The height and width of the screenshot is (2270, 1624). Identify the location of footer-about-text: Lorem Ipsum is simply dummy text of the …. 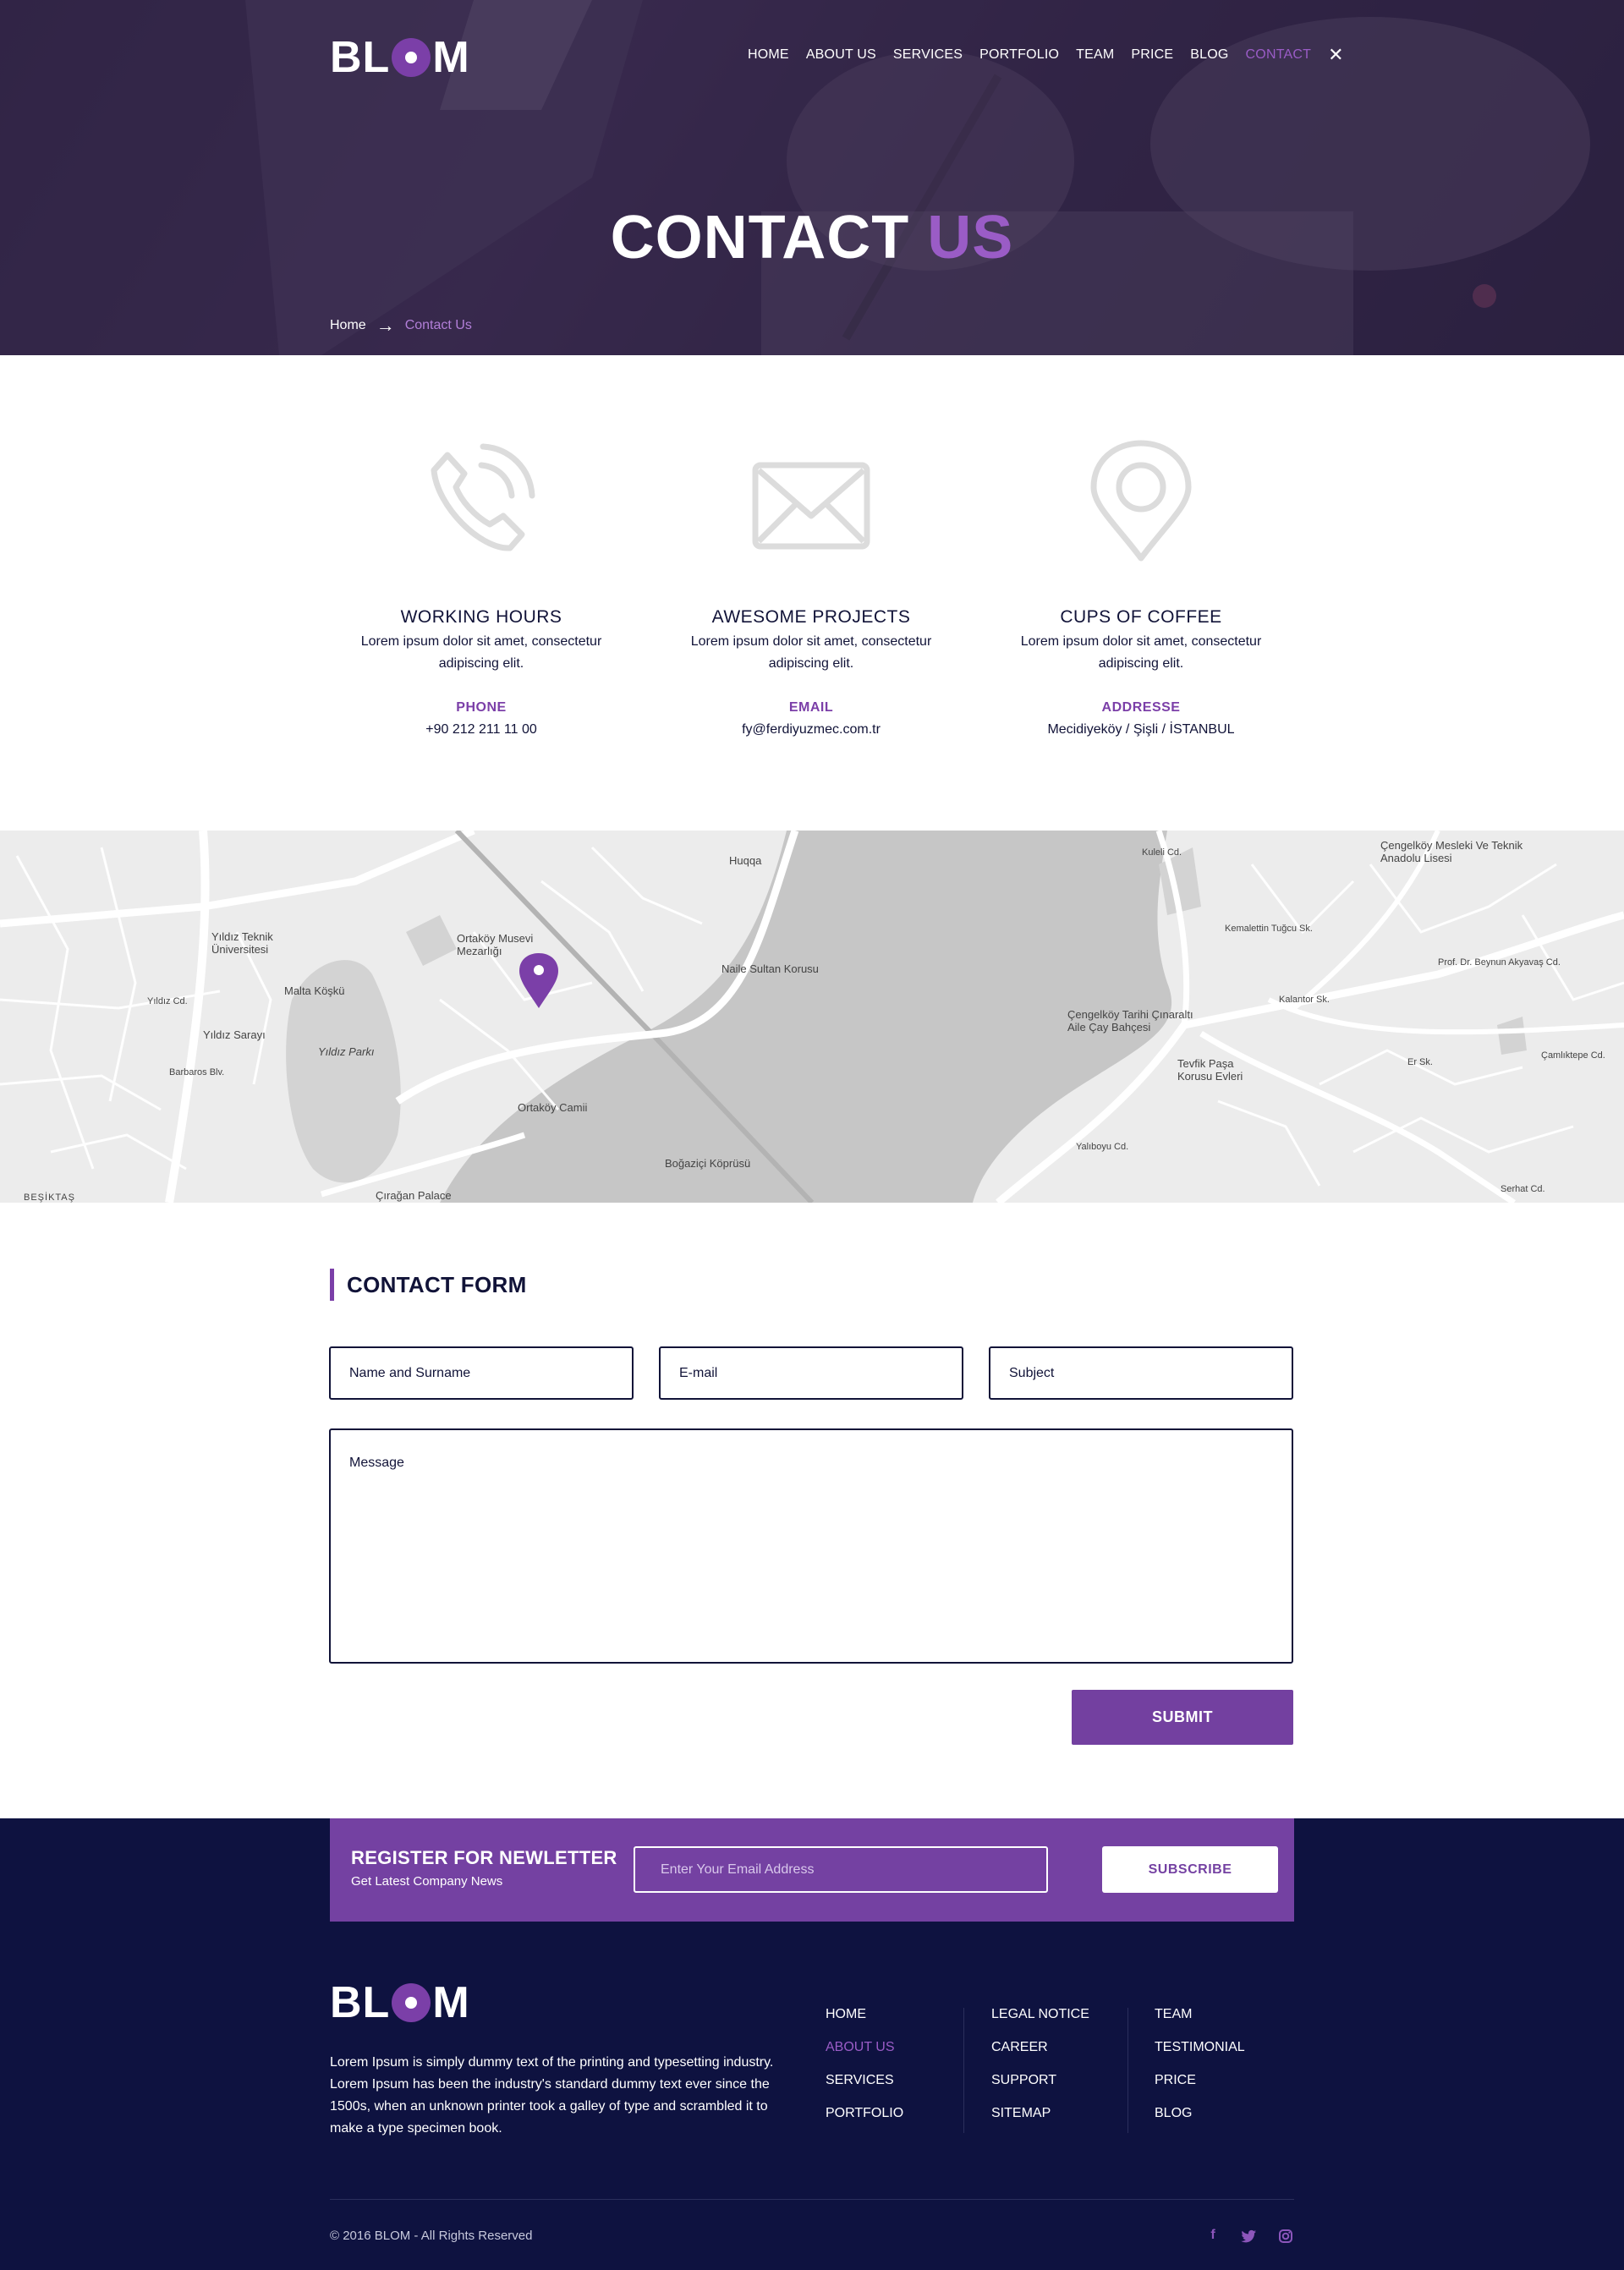
(552, 2095).